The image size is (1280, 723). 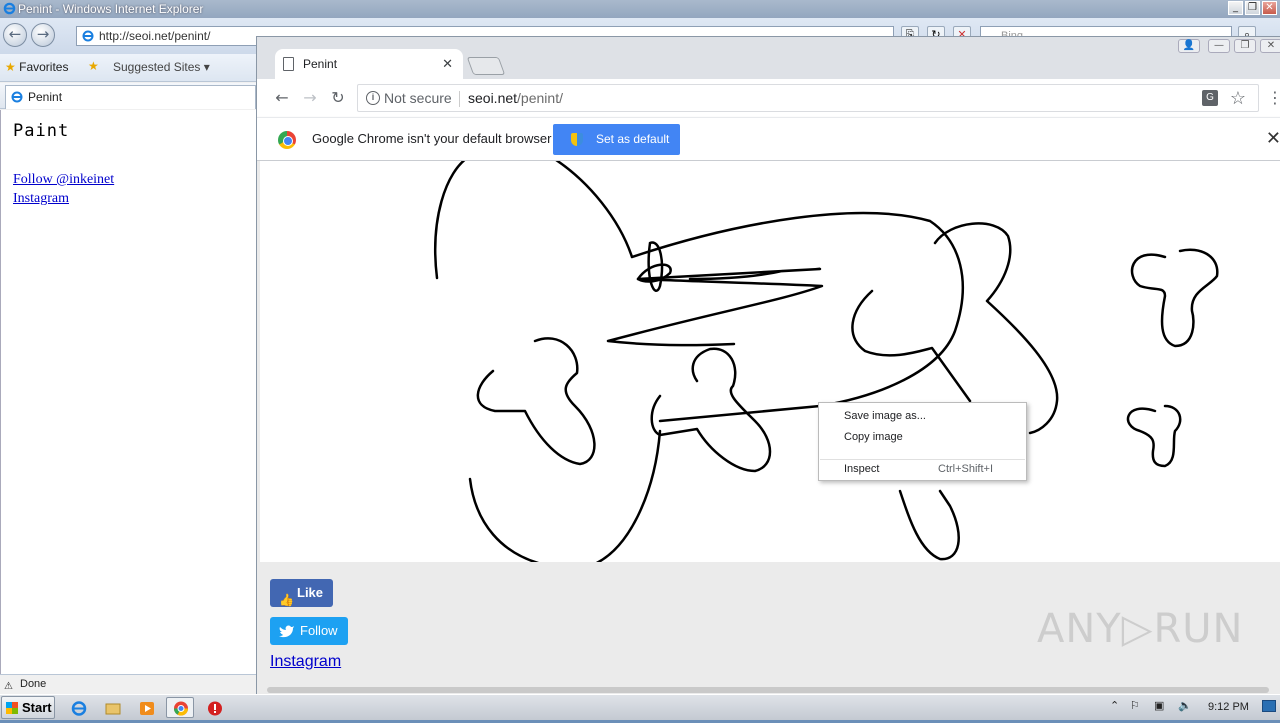 I want to click on network-icon: ▣, so click(x=1159, y=705).